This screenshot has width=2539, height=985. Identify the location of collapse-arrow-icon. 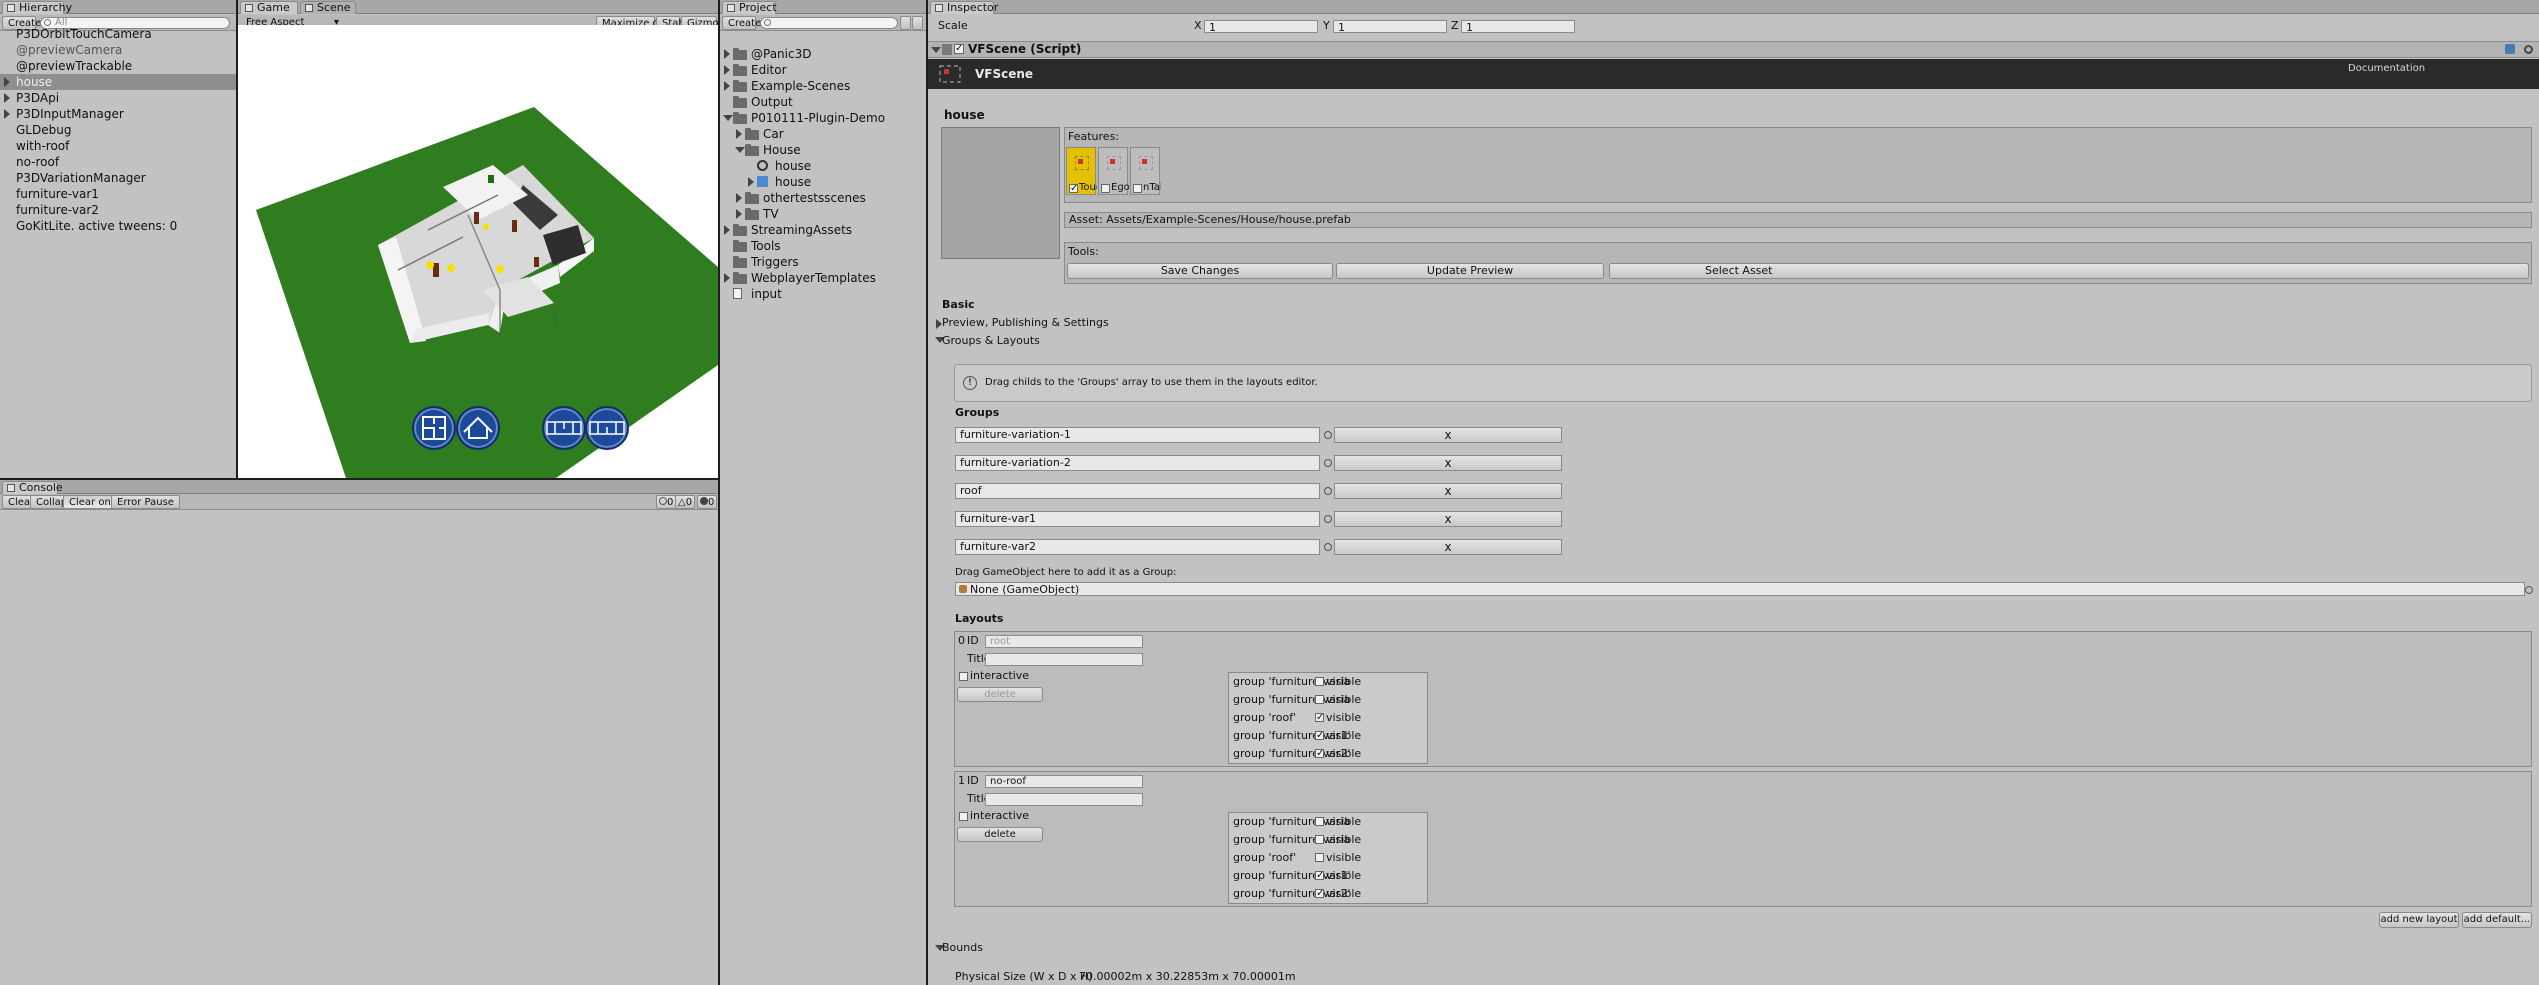
(728, 118).